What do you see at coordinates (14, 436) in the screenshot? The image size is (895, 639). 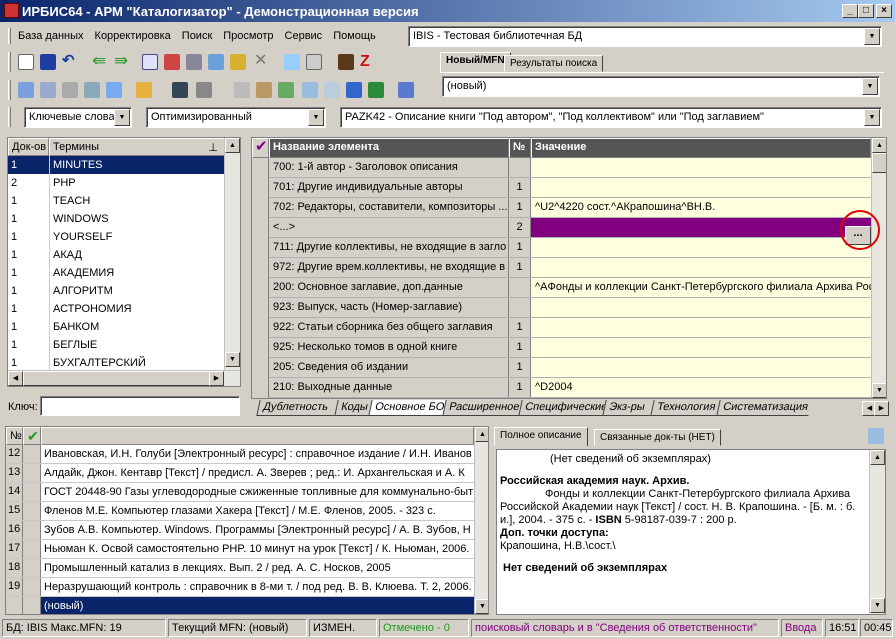 I see `col-rec-num: №` at bounding box center [14, 436].